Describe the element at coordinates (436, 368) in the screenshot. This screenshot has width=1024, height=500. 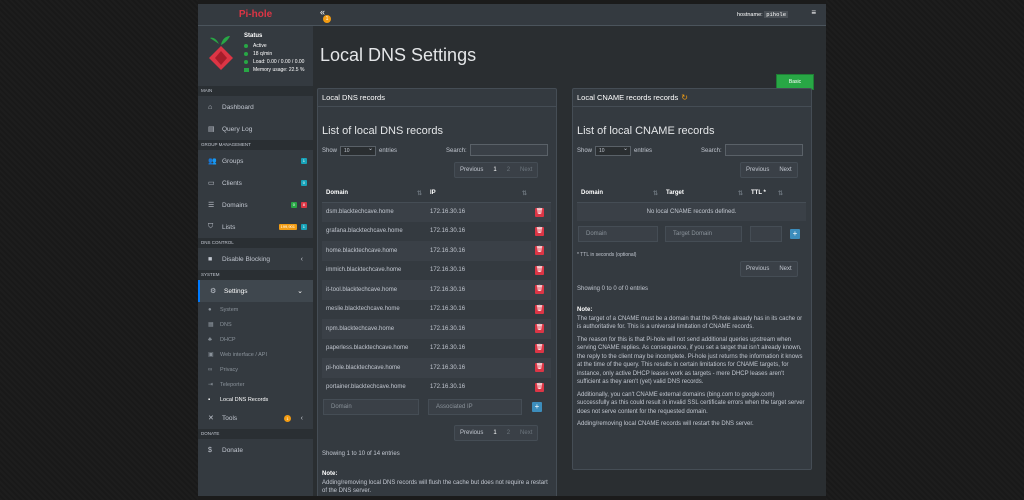
I see `table-row: pi-hole.blacktechcave.home 172.16.30.16 🗑` at that location.